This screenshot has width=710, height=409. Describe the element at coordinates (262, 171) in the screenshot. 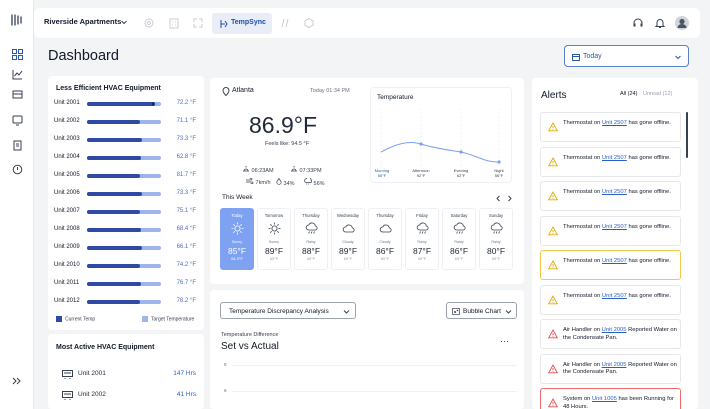

I see `sunrise-time: 06:23AM` at that location.